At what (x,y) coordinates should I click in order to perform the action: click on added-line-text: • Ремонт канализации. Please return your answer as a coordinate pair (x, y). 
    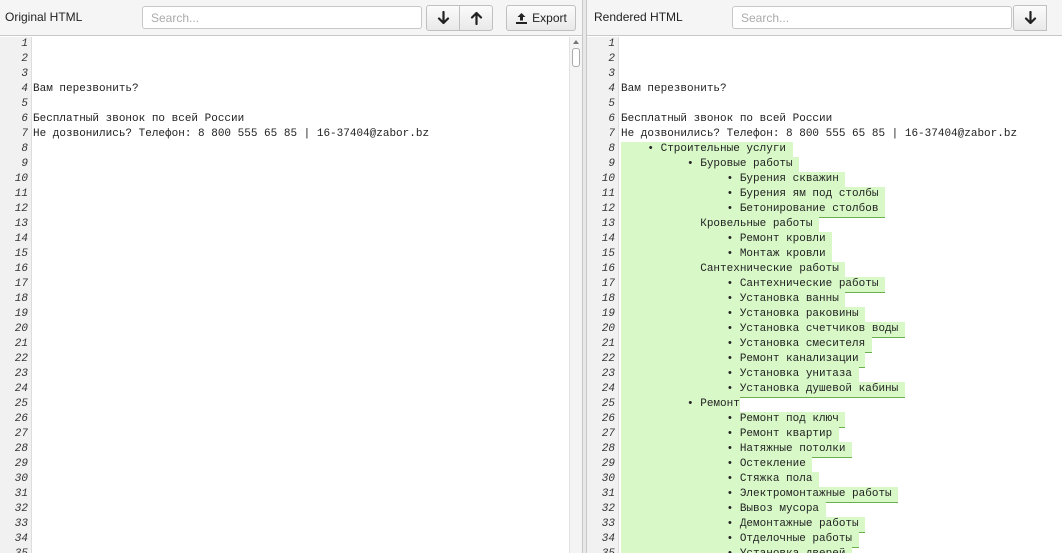
    Looking at the image, I should click on (743, 360).